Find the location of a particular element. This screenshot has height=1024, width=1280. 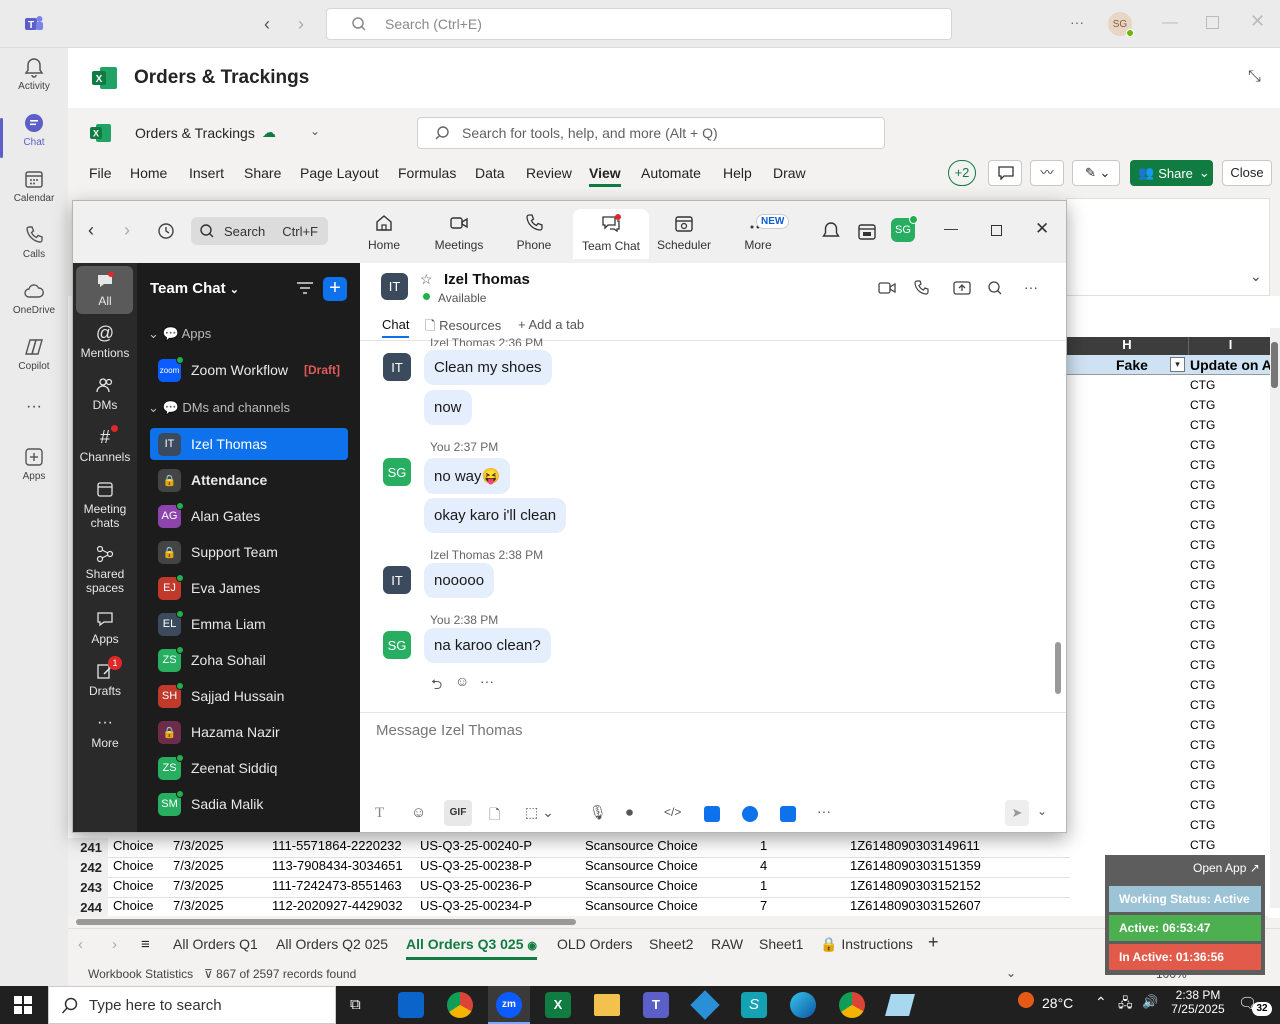

row-number: 241 is located at coordinates (88, 848).